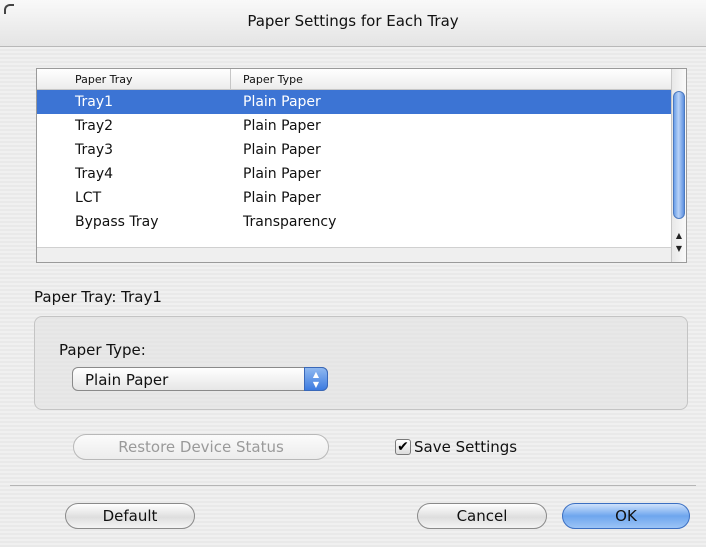 The width and height of the screenshot is (706, 547). Describe the element at coordinates (679, 248) in the screenshot. I see `scroll-down-arrow-icon: ▼` at that location.